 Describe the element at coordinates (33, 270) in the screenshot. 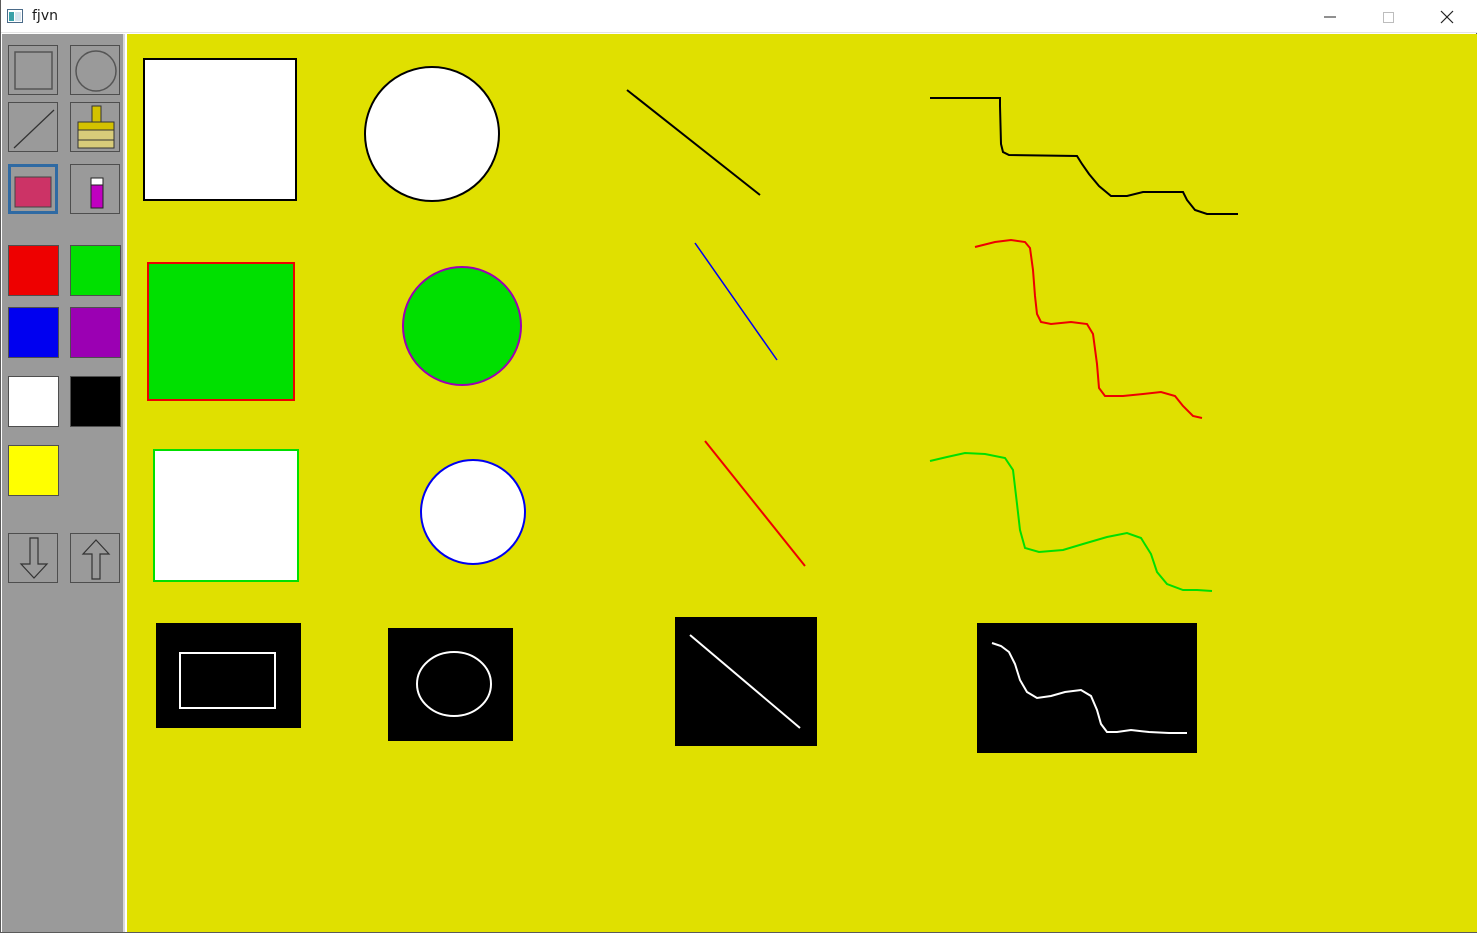

I see `color-red-swatch` at that location.